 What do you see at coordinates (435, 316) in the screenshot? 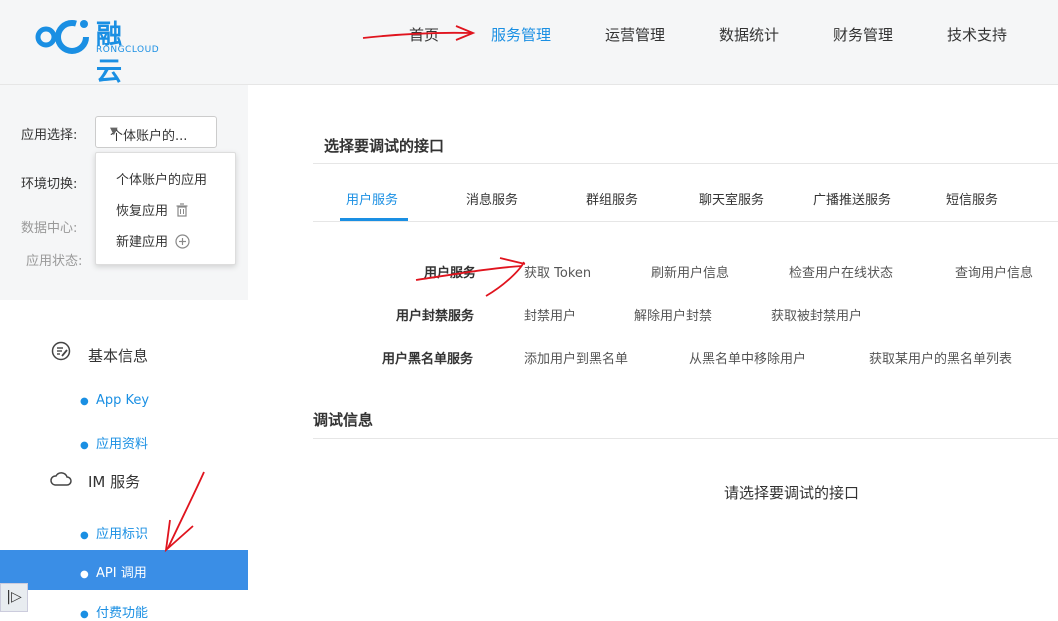
I see `row-label-user-ban-service: 用户封禁服务` at bounding box center [435, 316].